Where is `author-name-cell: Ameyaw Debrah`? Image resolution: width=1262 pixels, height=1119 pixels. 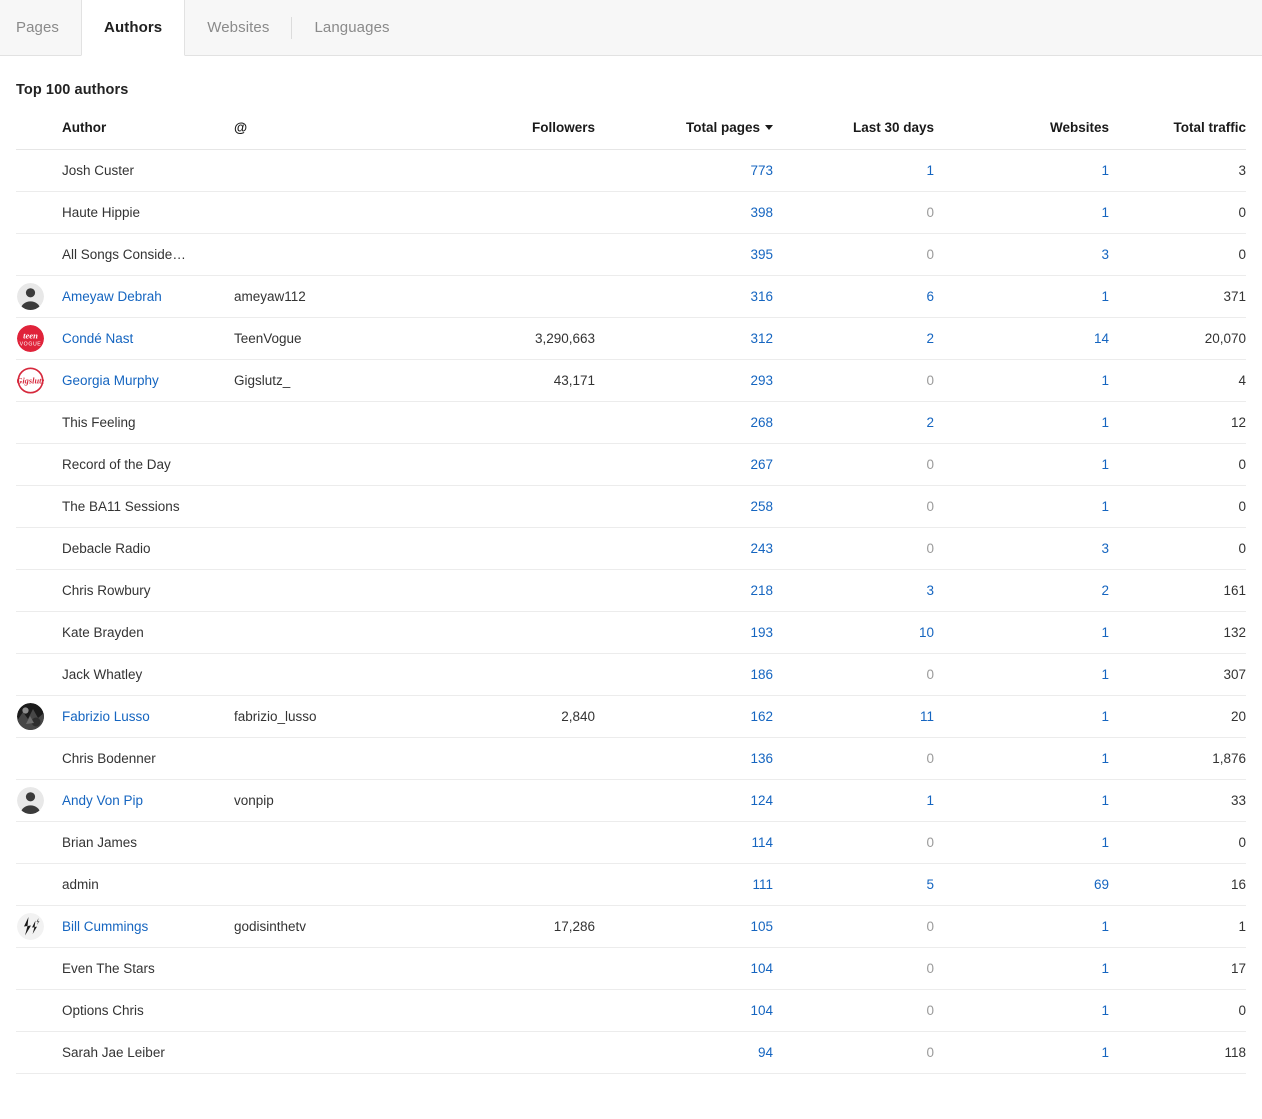
author-name-cell: Ameyaw Debrah is located at coordinates (148, 296).